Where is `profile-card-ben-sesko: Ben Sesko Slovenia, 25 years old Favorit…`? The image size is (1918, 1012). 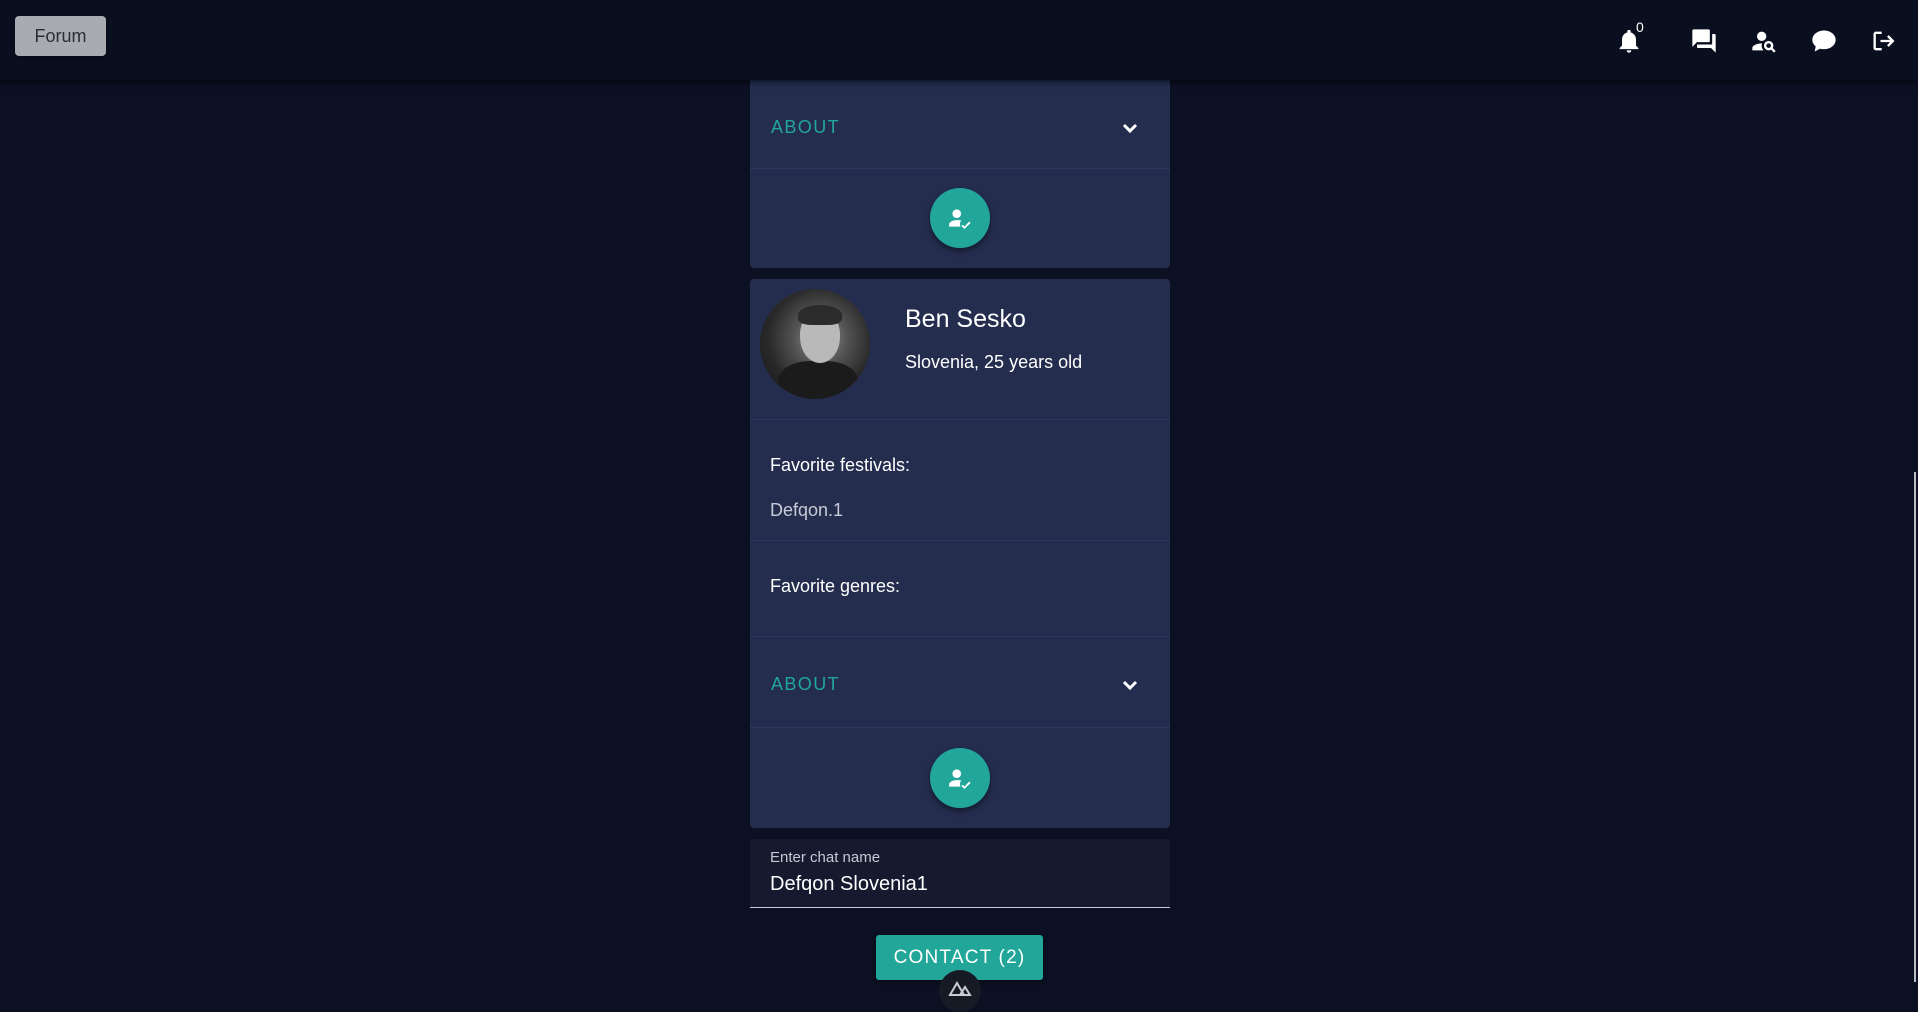
profile-card-ben-sesko: Ben Sesko Slovenia, 25 years old Favorit… is located at coordinates (960, 553).